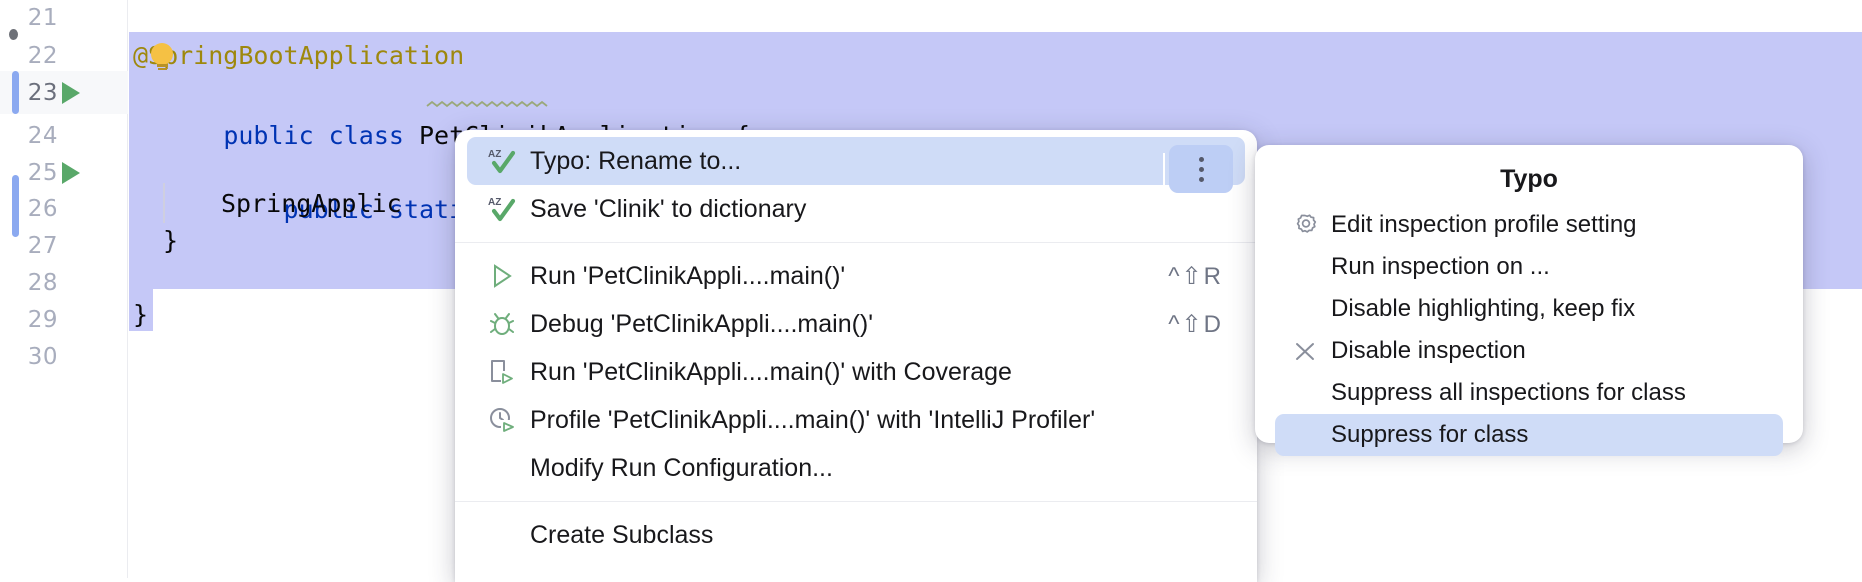 Image resolution: width=1862 pixels, height=582 pixels. Describe the element at coordinates (856, 535) in the screenshot. I see `menu-item-create-subclass: Create Subclass` at that location.